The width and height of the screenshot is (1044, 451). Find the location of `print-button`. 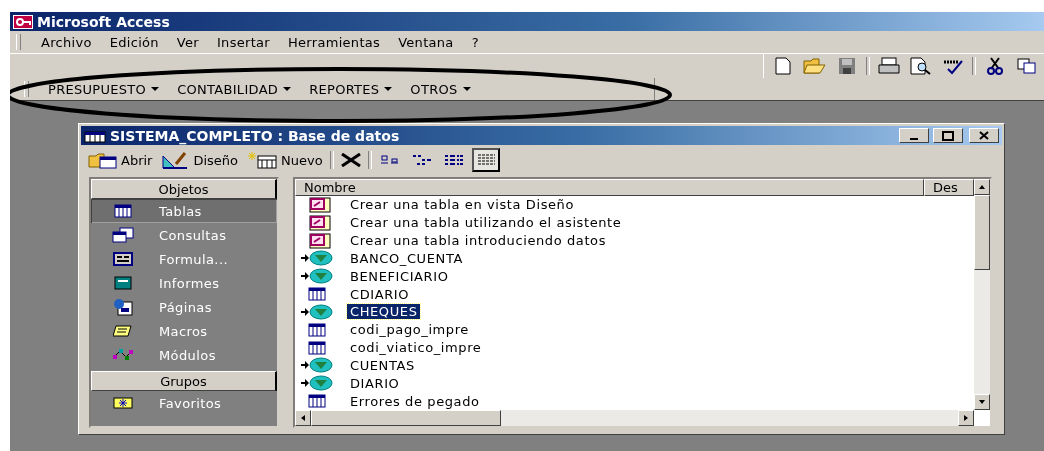

print-button is located at coordinates (889, 66).